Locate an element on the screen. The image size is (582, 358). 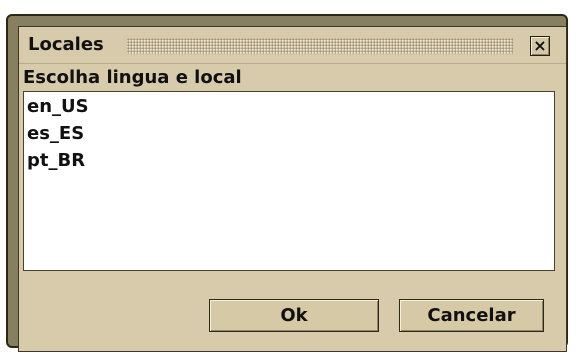
list-item-en-us: en_US is located at coordinates (58, 106).